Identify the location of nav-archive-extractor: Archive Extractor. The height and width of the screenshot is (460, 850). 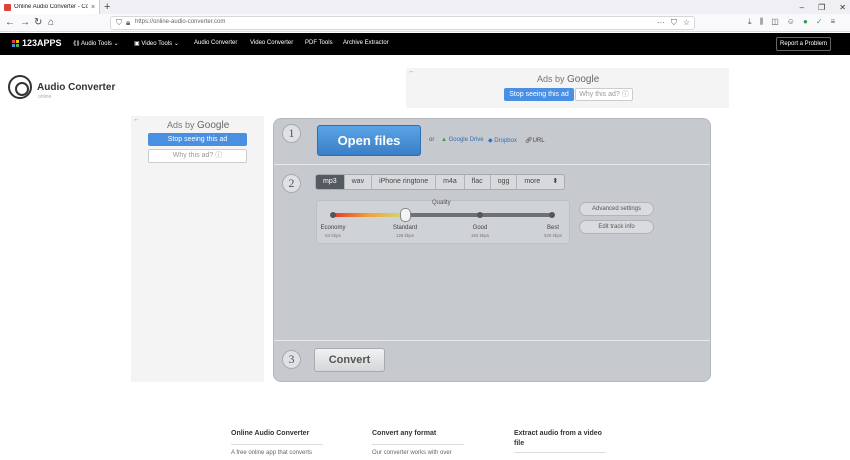
(366, 43).